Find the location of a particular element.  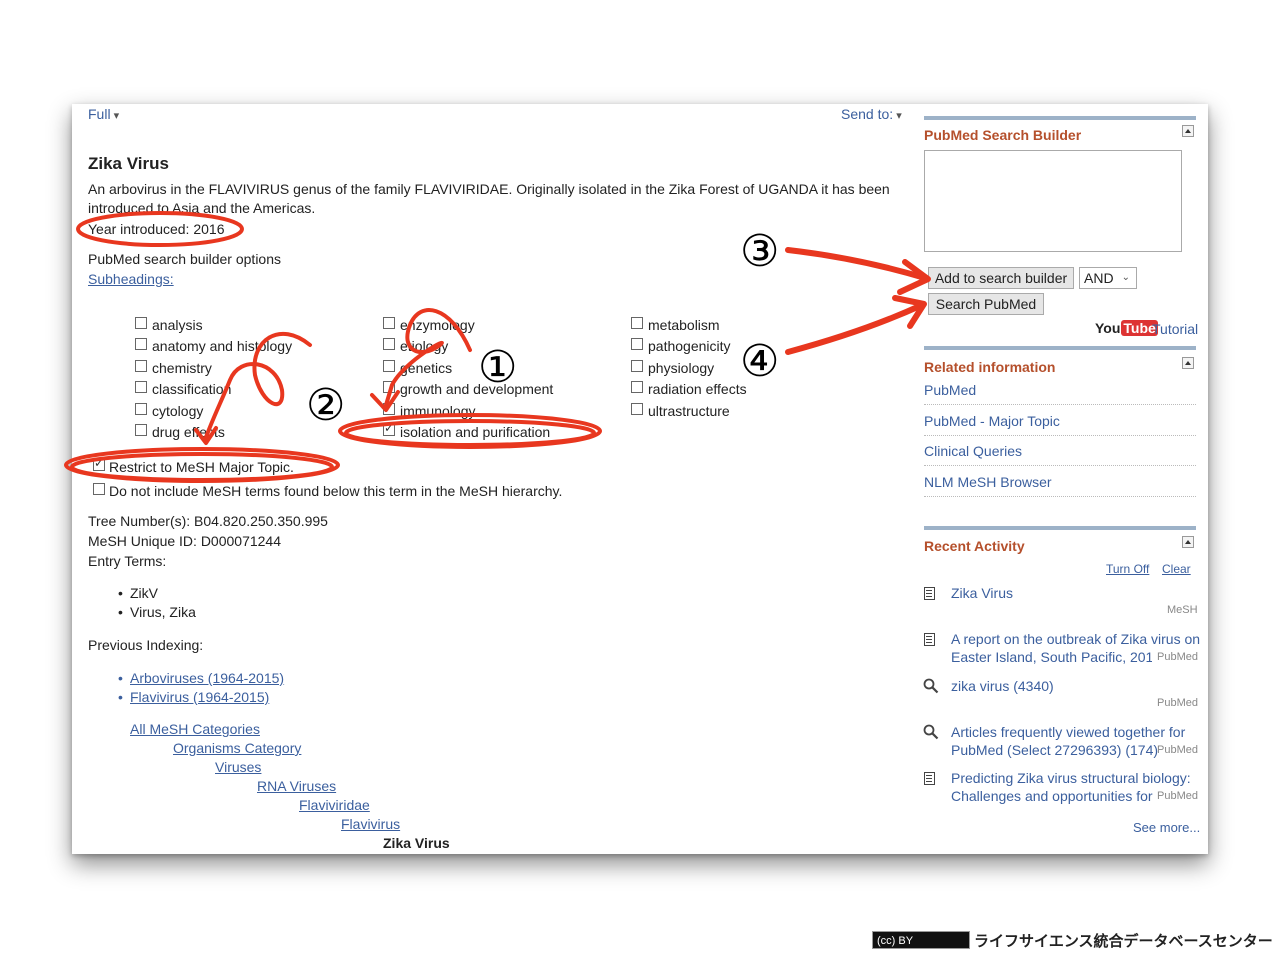

search-pubmed-button: Search PubMed is located at coordinates (986, 304).